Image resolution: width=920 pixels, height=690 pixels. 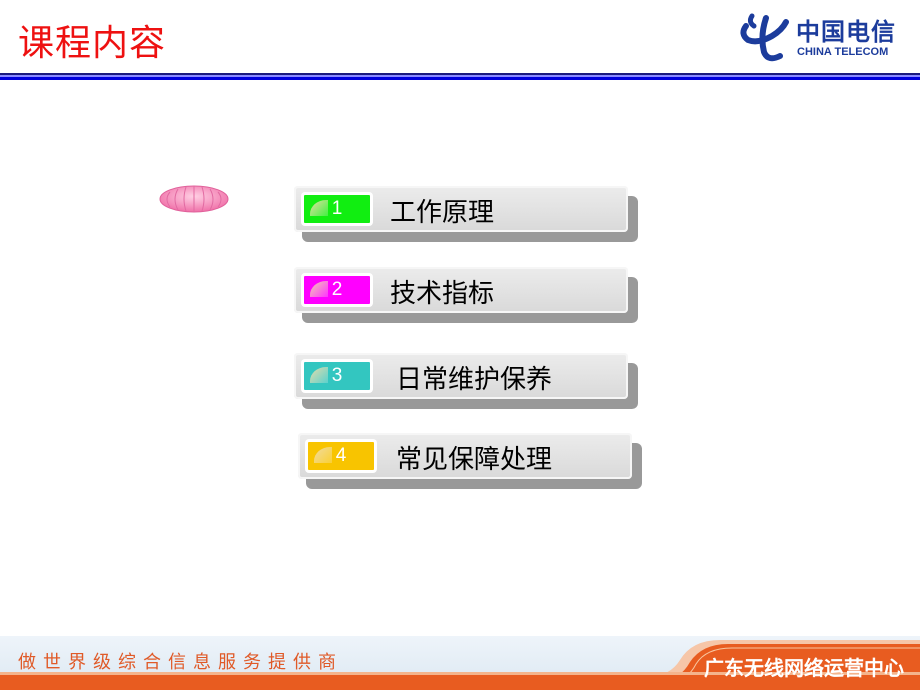 What do you see at coordinates (764, 37) in the screenshot?
I see `china-telecom-logo-icon` at bounding box center [764, 37].